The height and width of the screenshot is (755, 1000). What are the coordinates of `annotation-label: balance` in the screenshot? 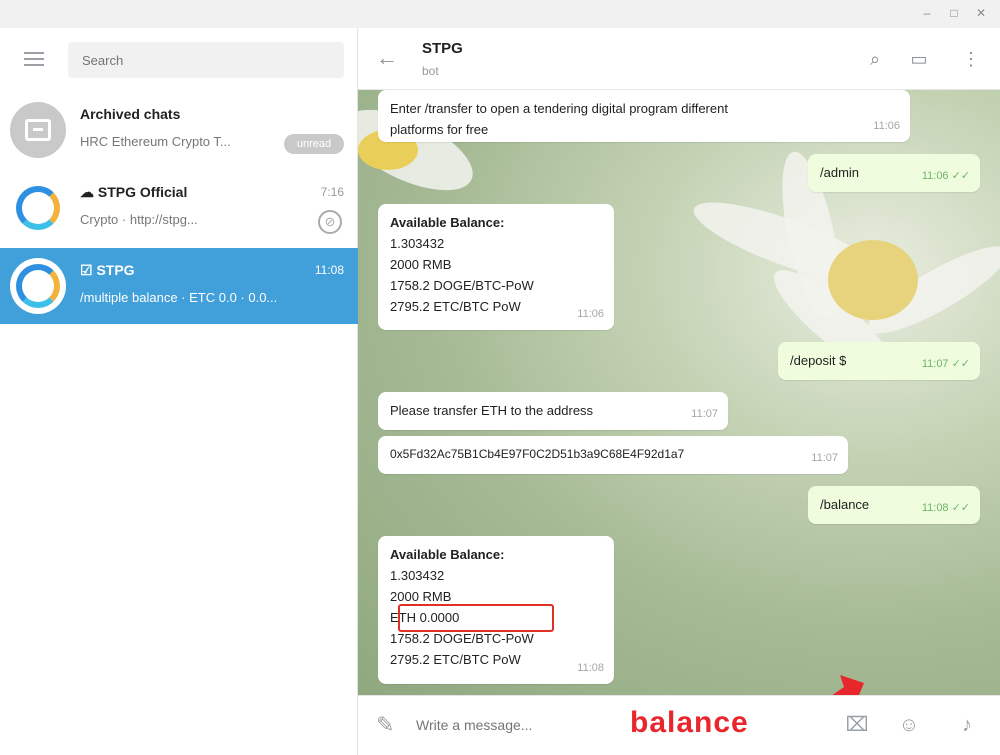 It's located at (689, 722).